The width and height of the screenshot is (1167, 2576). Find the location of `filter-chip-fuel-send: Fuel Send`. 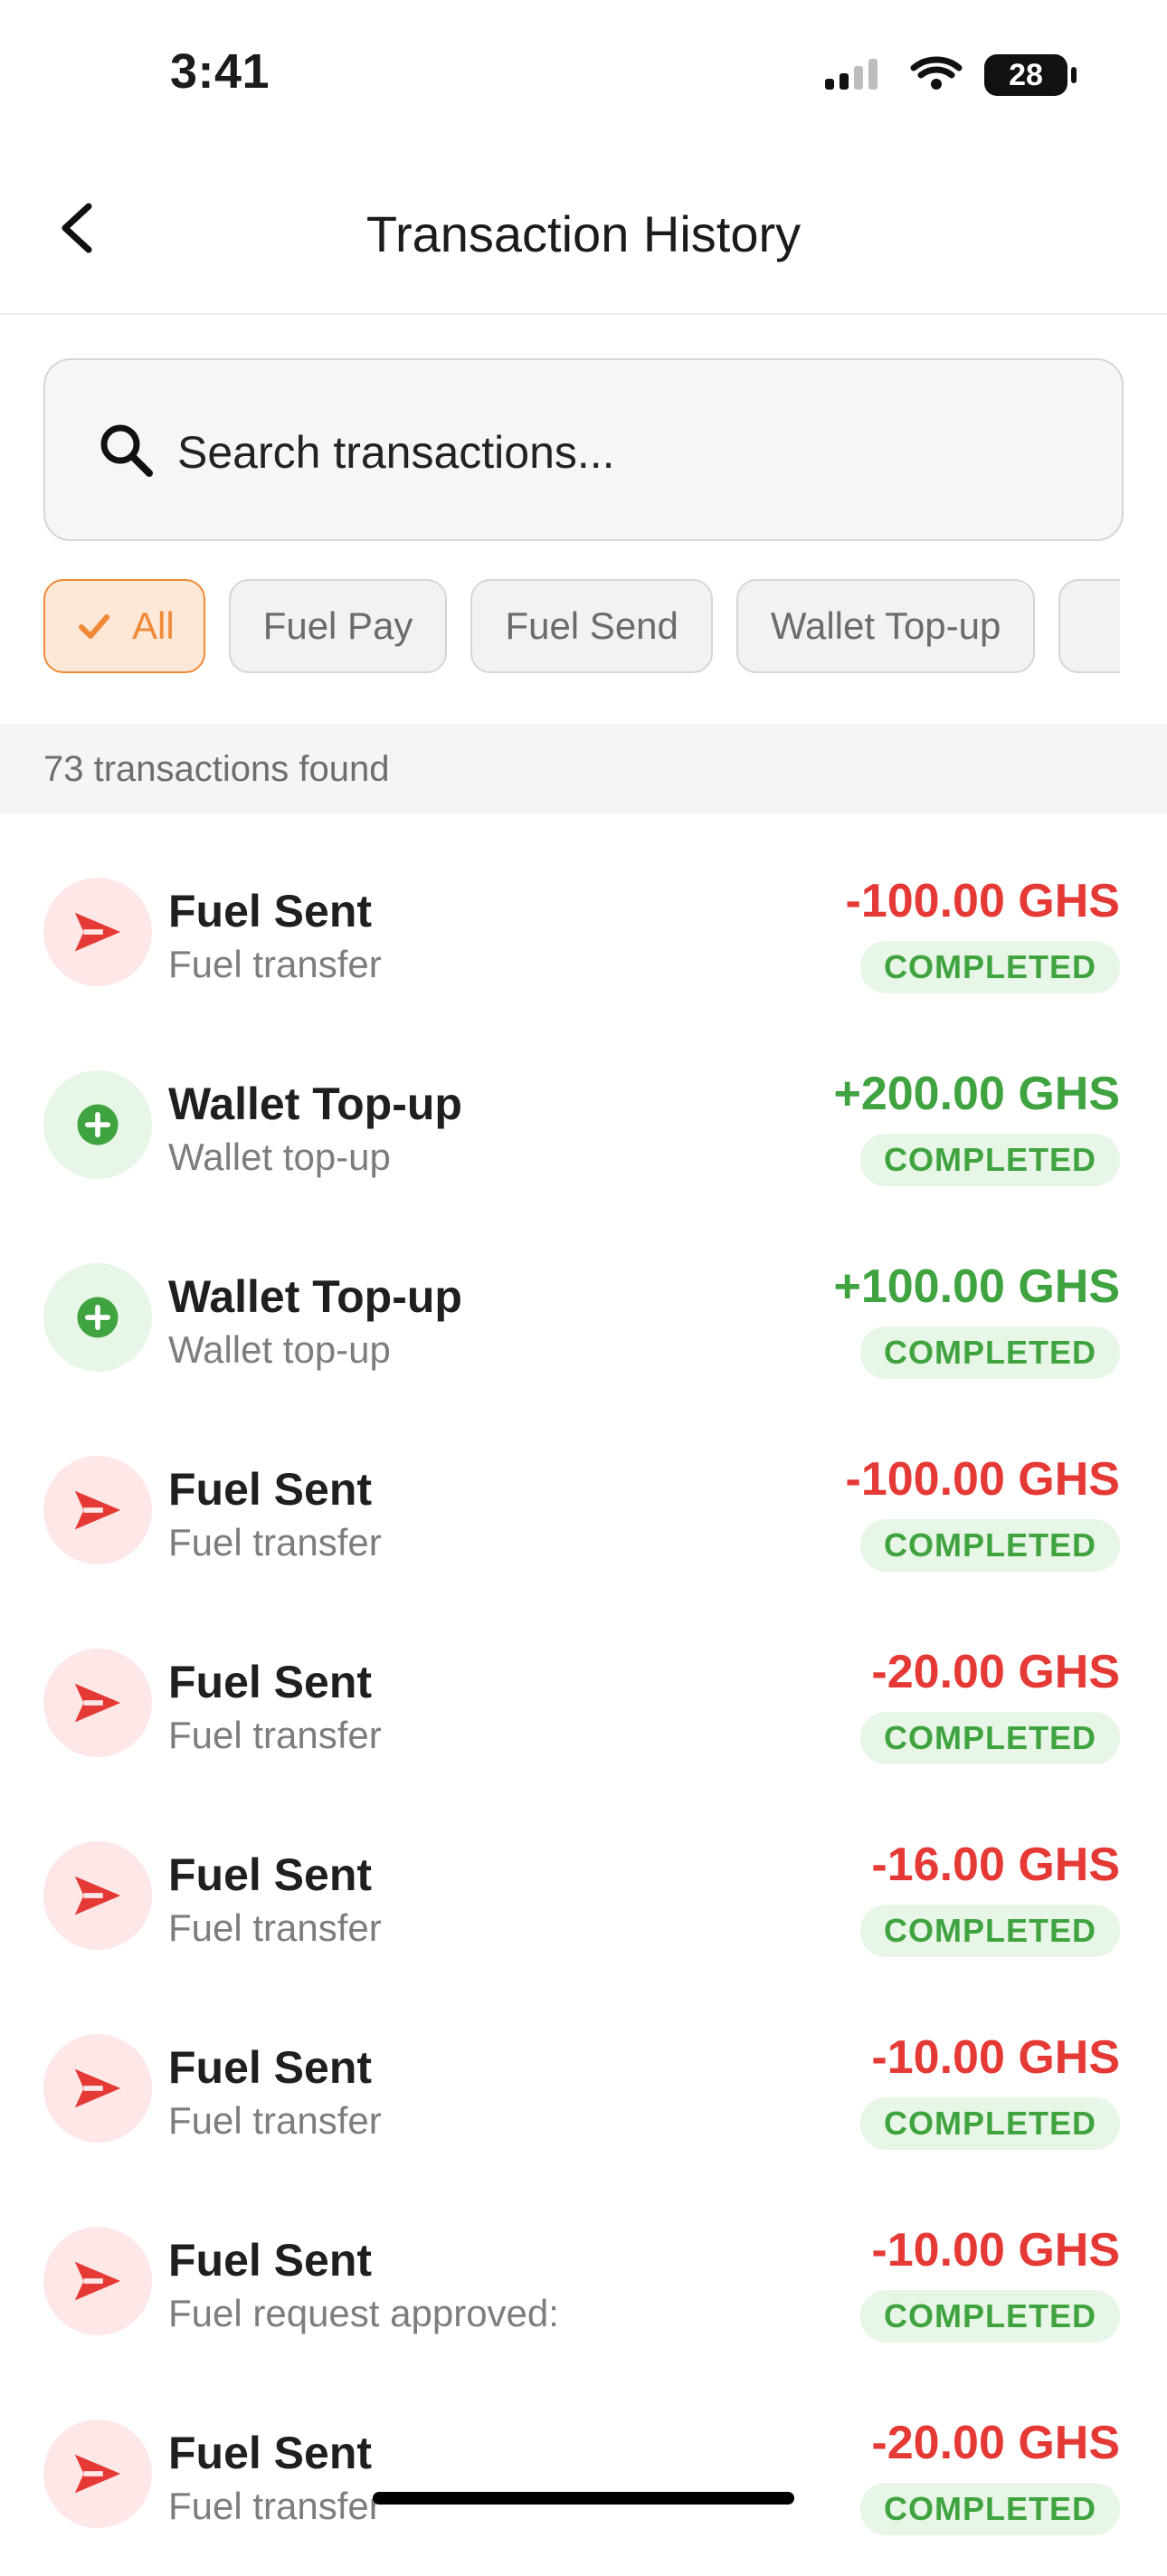

filter-chip-fuel-send: Fuel Send is located at coordinates (591, 626).